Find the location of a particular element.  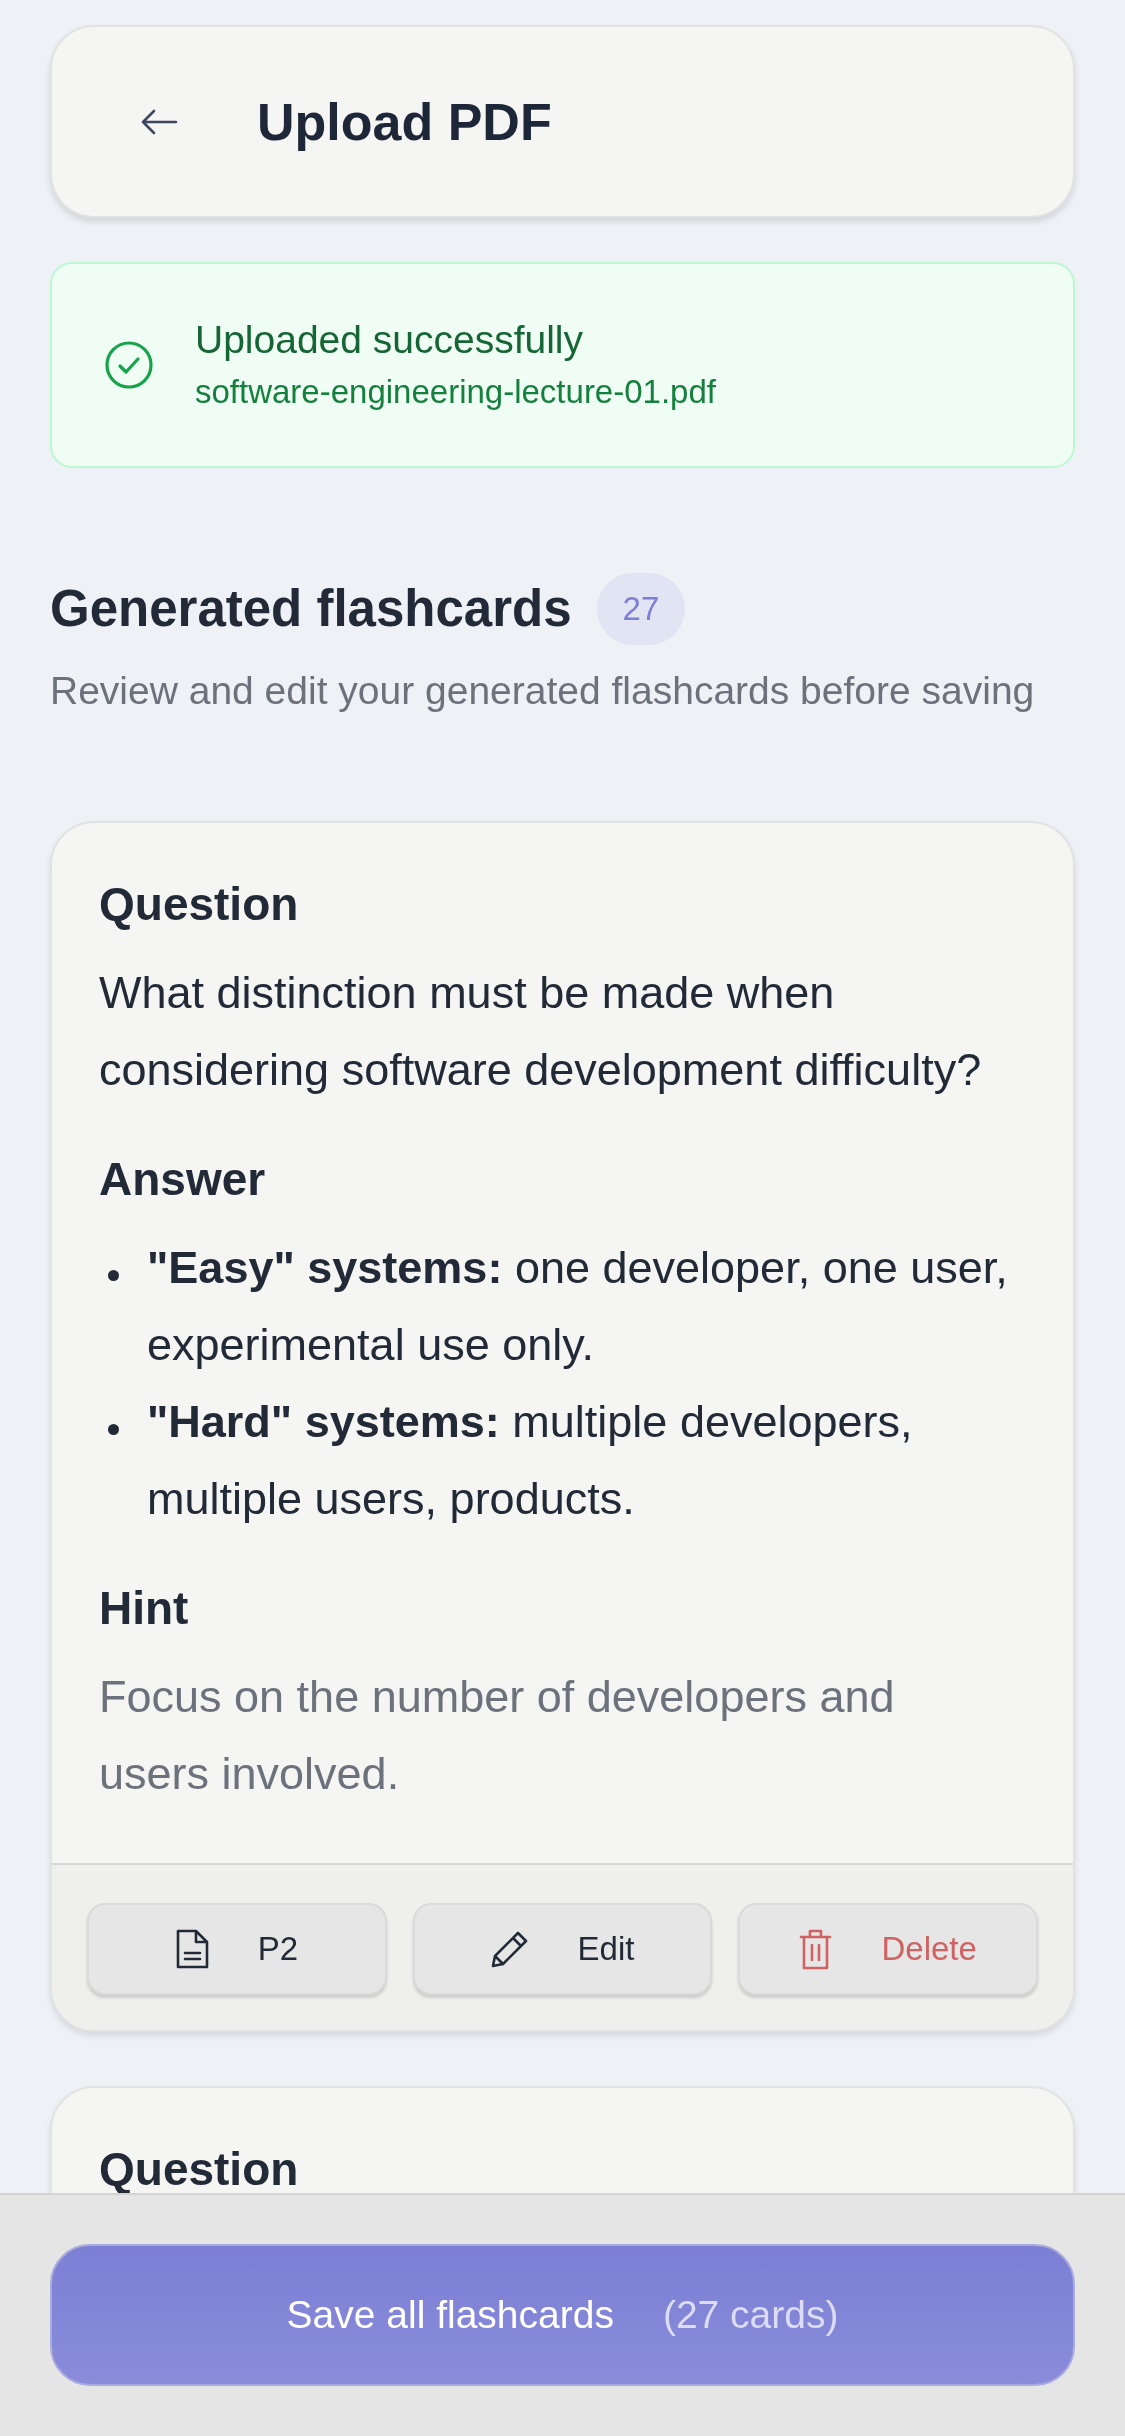

hint-label: Hint is located at coordinates (144, 1608).